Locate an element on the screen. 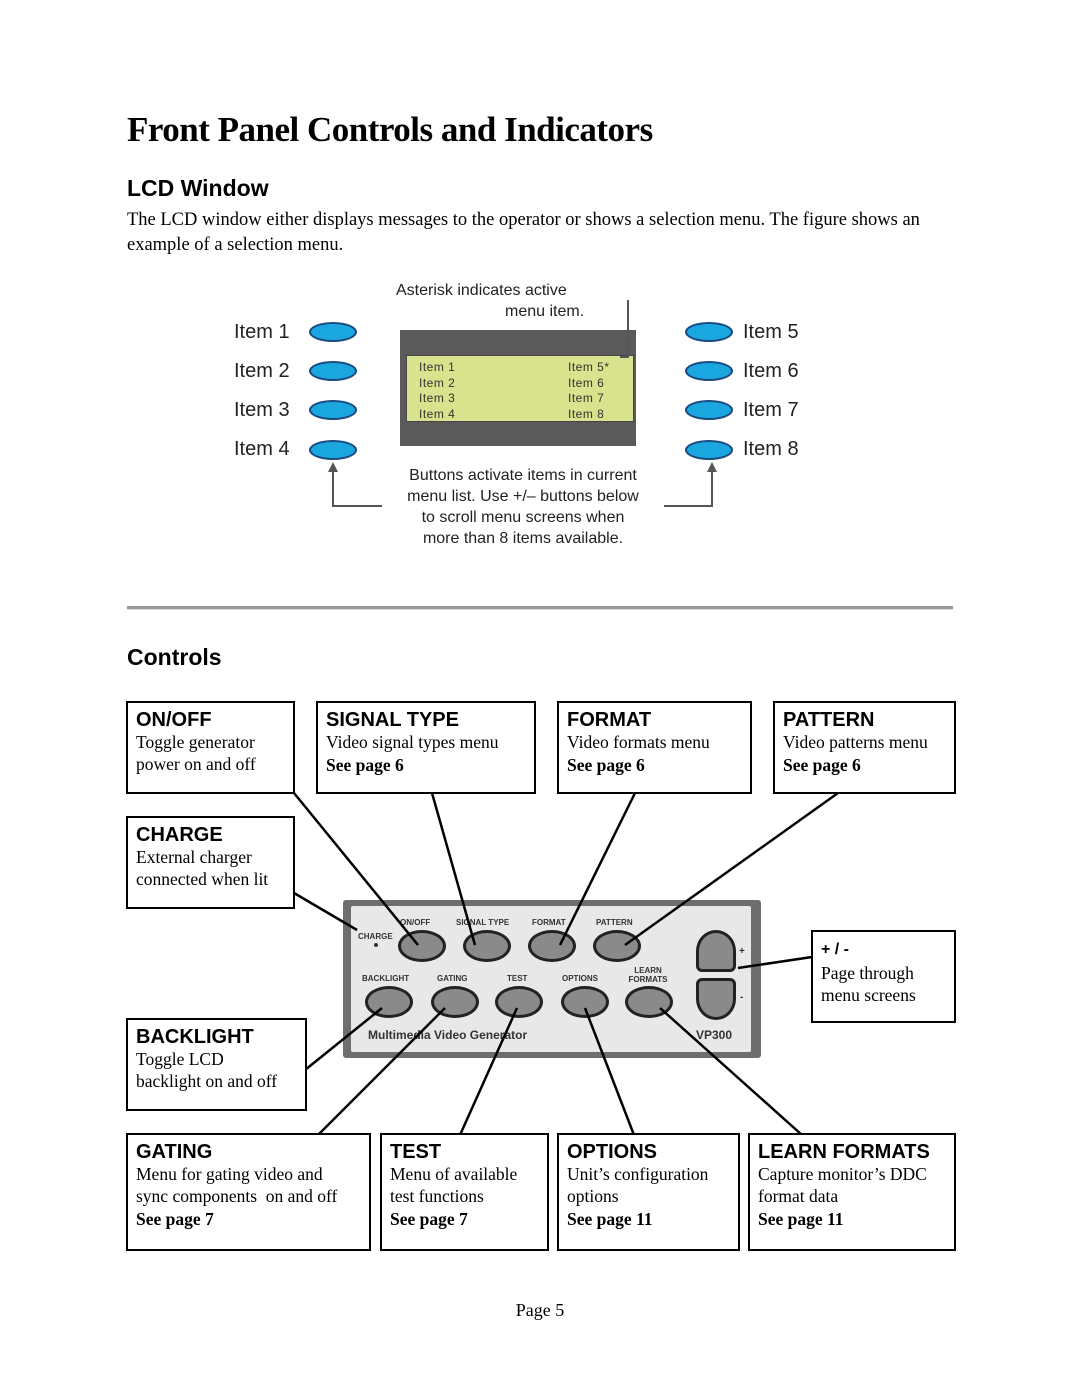 The height and width of the screenshot is (1397, 1080). item-4-button is located at coordinates (333, 450).